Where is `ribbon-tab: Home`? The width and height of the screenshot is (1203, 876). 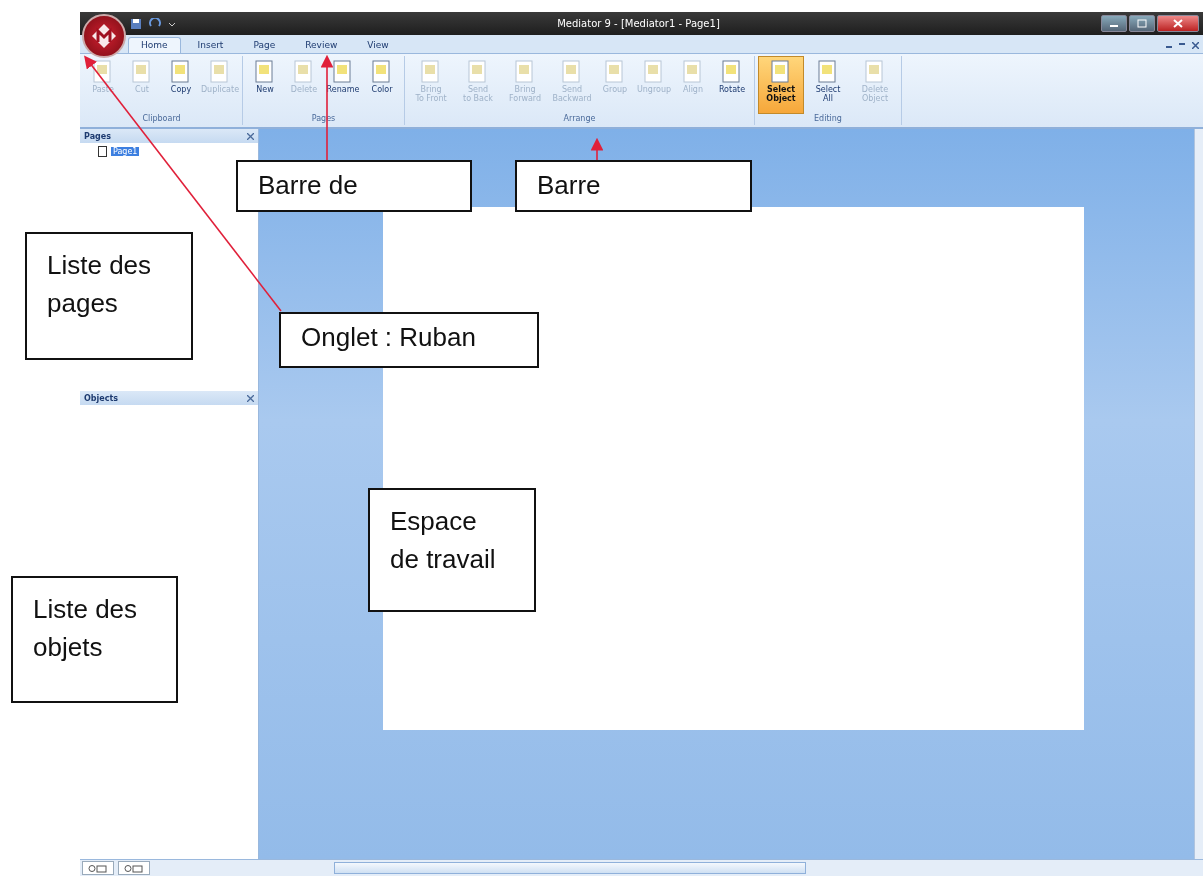
ribbon-tab: Home is located at coordinates (154, 45).